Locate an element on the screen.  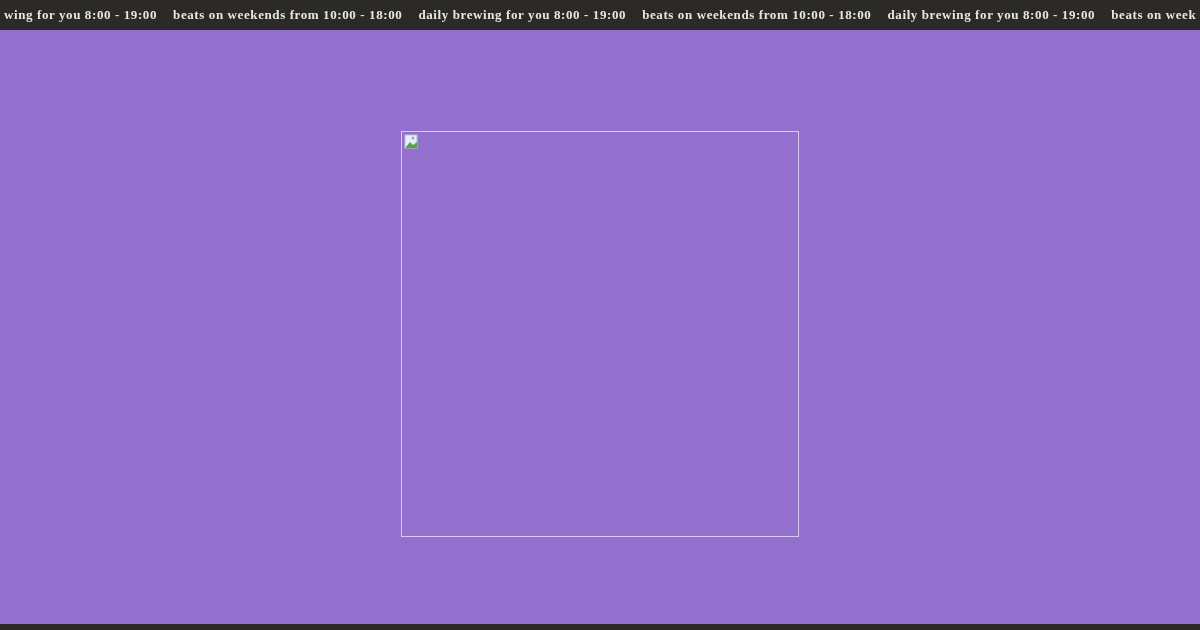
ticker-text: wing for you 8:00 - 19:00 is located at coordinates (81, 15).